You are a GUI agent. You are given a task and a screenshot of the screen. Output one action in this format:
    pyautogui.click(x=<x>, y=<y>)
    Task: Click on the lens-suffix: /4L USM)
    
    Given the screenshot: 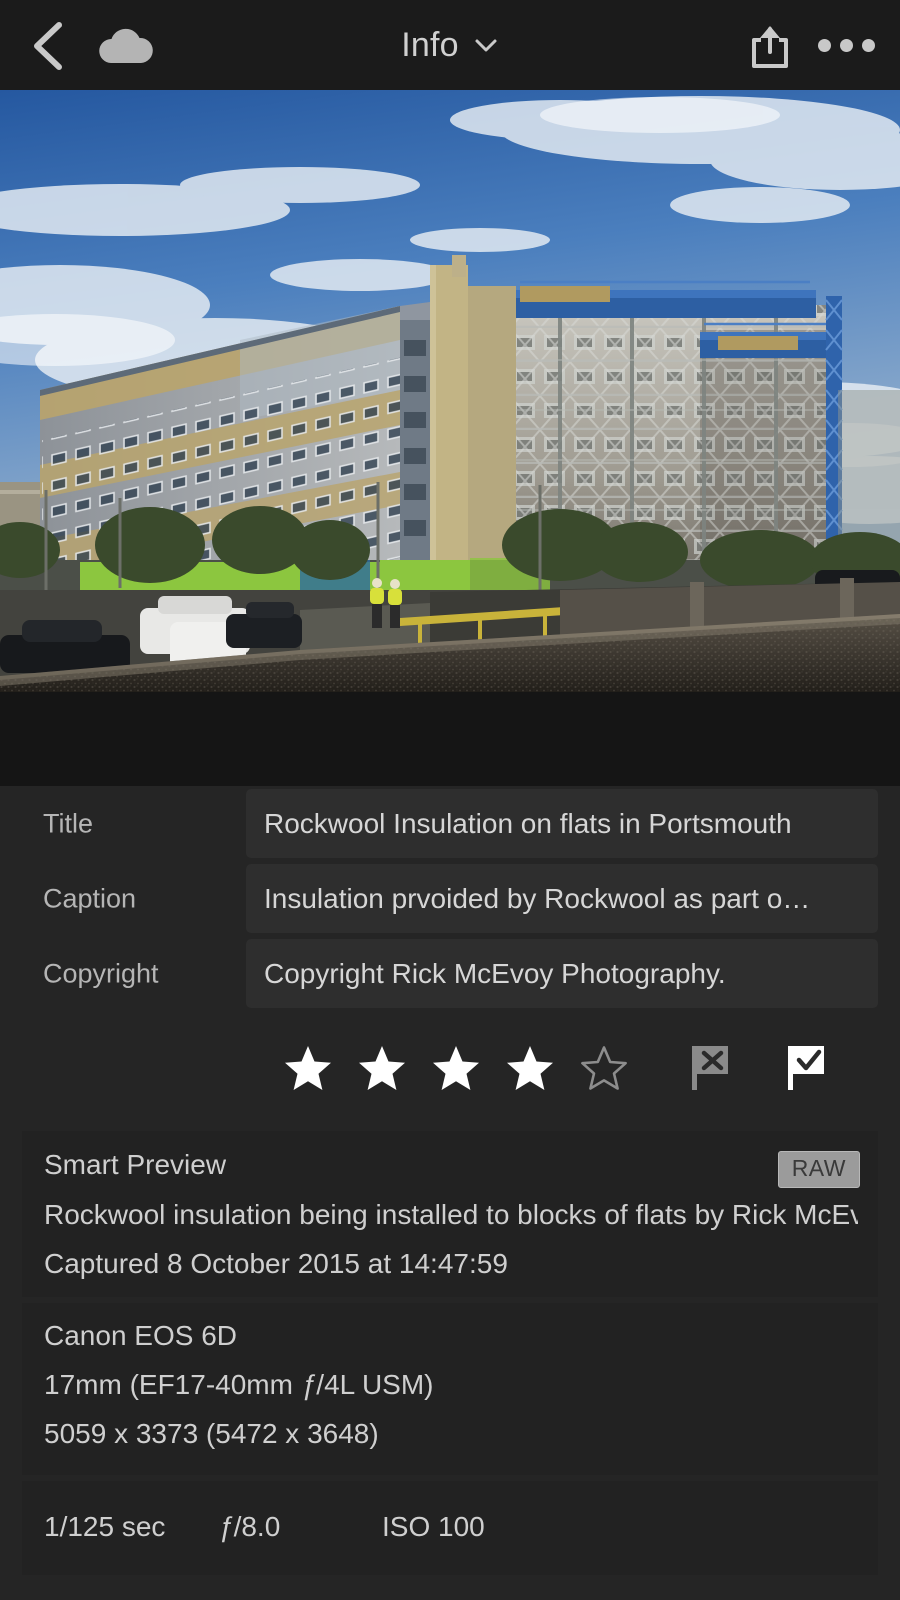 What is the action you would take?
    pyautogui.click(x=375, y=1384)
    